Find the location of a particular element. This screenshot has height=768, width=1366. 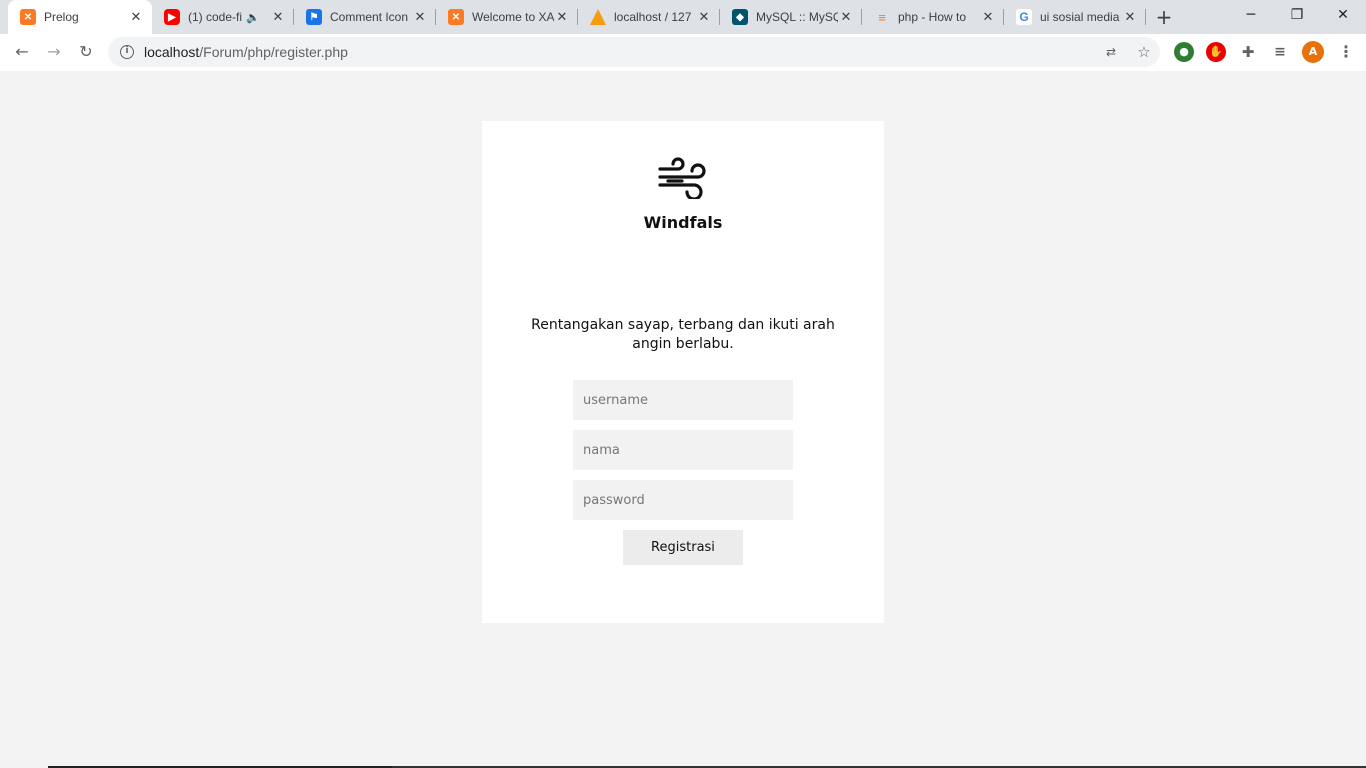

tab-stackoverflow: ≡ php - How to ✕ is located at coordinates (933, 17).